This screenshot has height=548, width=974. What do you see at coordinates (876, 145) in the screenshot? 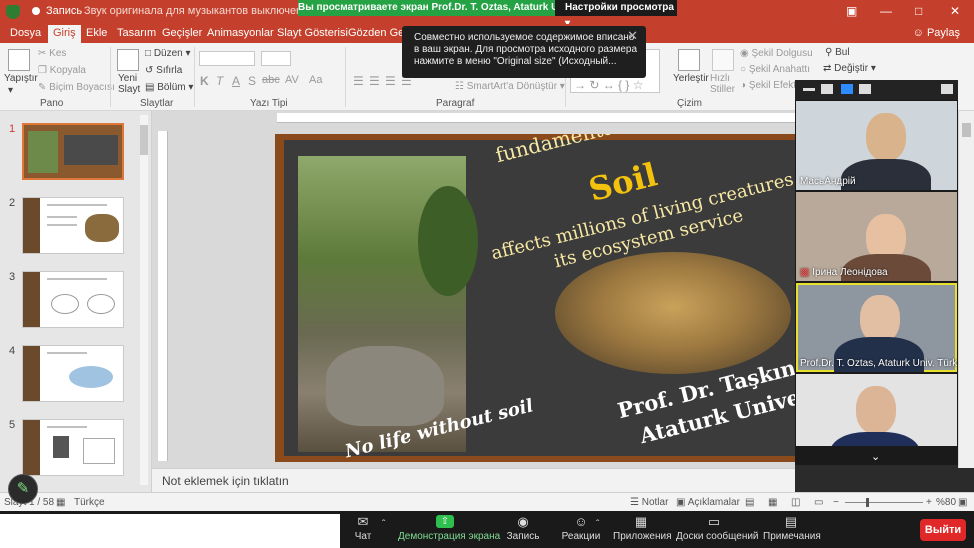
I see `participant-tile: МасьАндрій` at bounding box center [876, 145].